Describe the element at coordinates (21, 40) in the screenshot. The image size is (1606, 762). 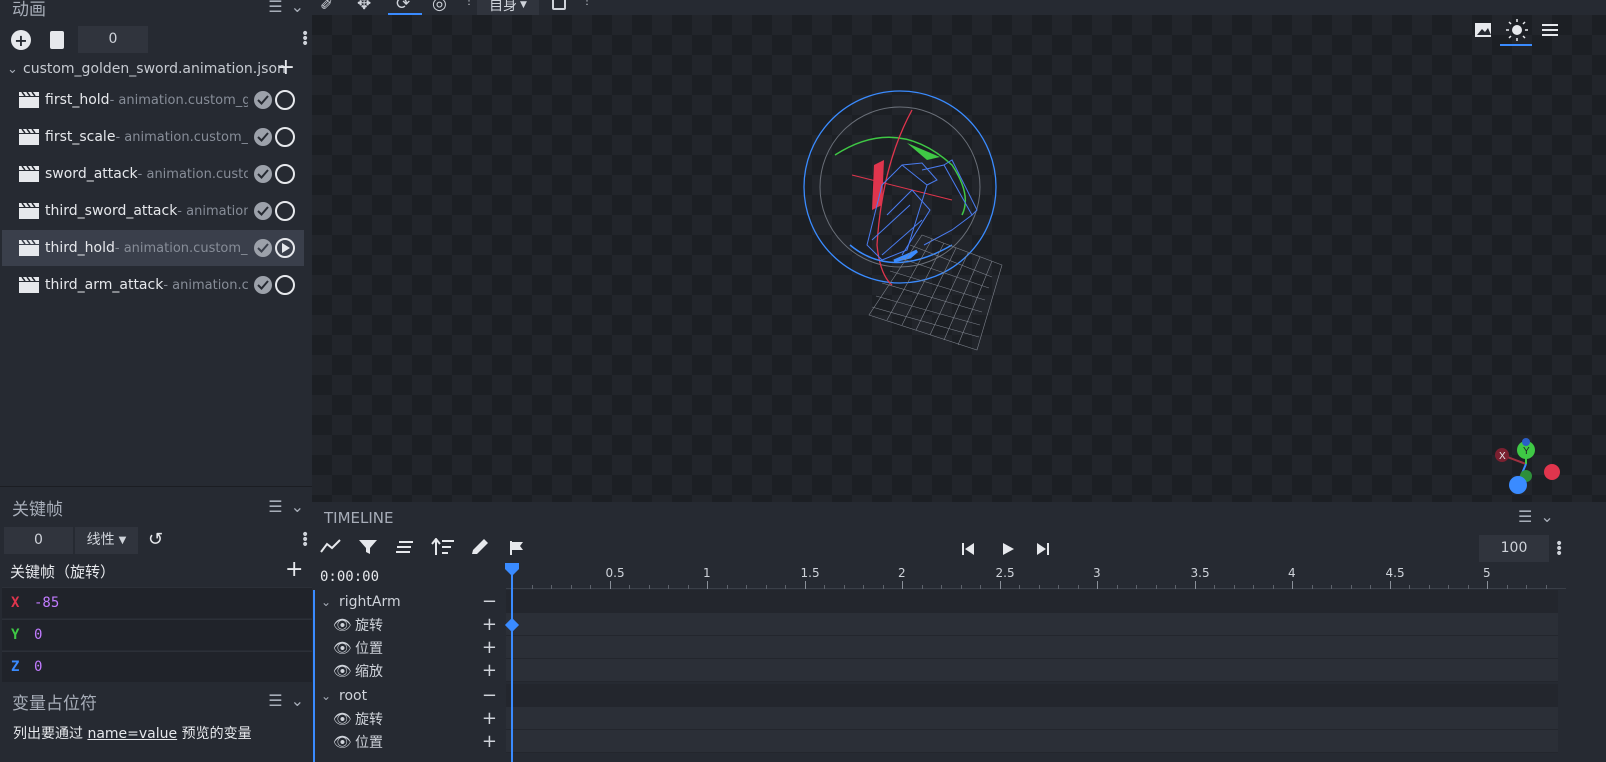
I see `add-animation-icon: +` at that location.